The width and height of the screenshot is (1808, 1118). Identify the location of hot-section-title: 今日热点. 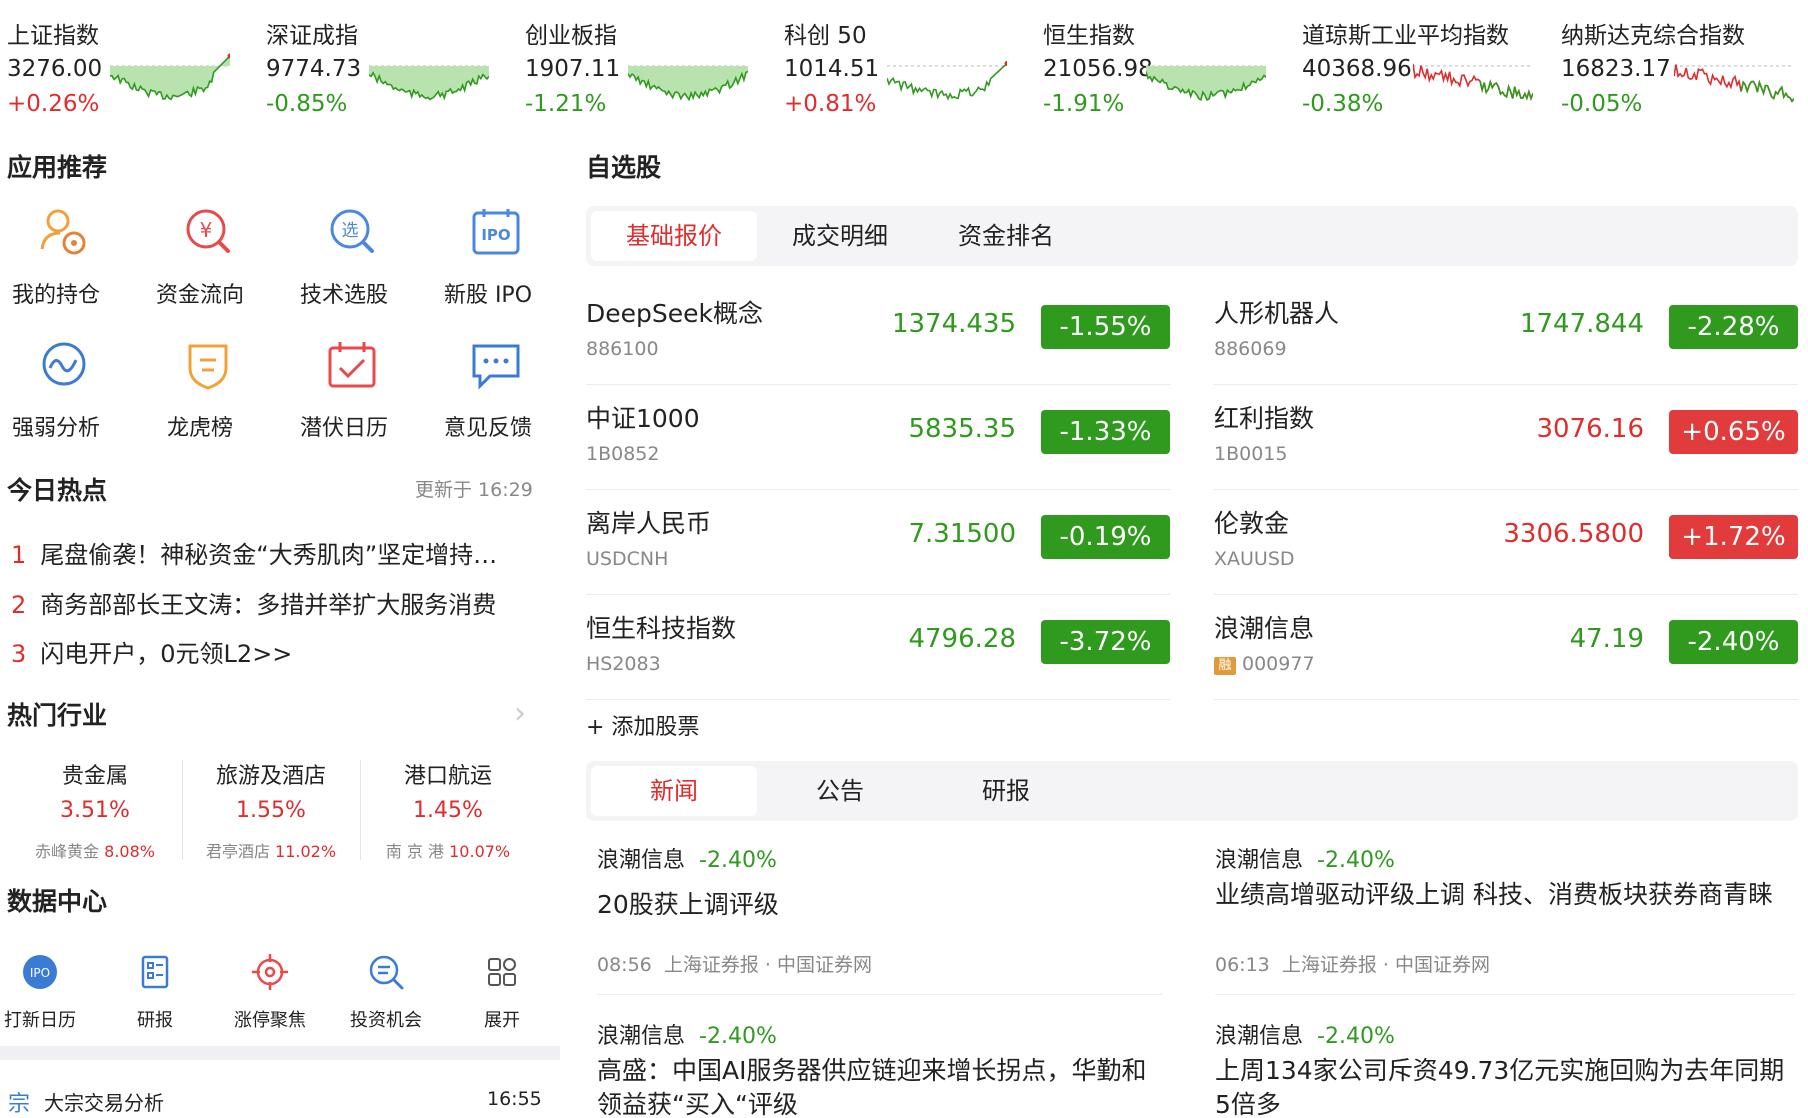
(57, 490).